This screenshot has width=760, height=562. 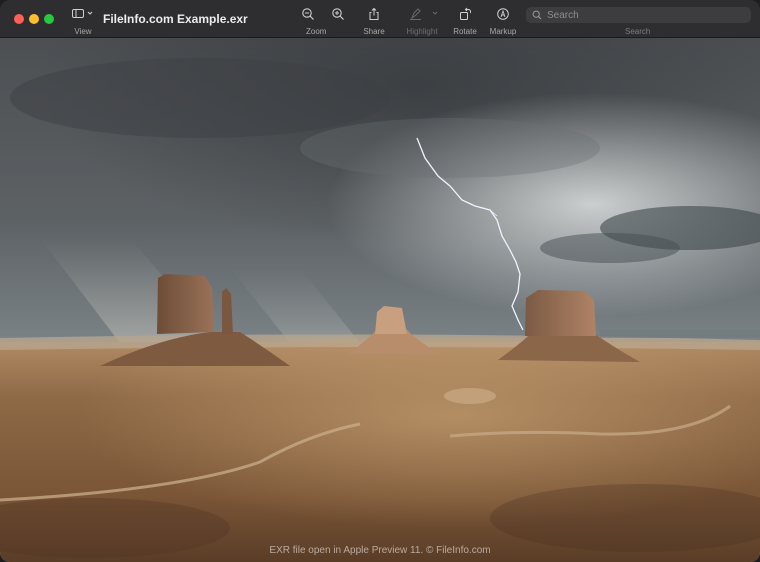 I want to click on share-label: Share, so click(x=374, y=31).